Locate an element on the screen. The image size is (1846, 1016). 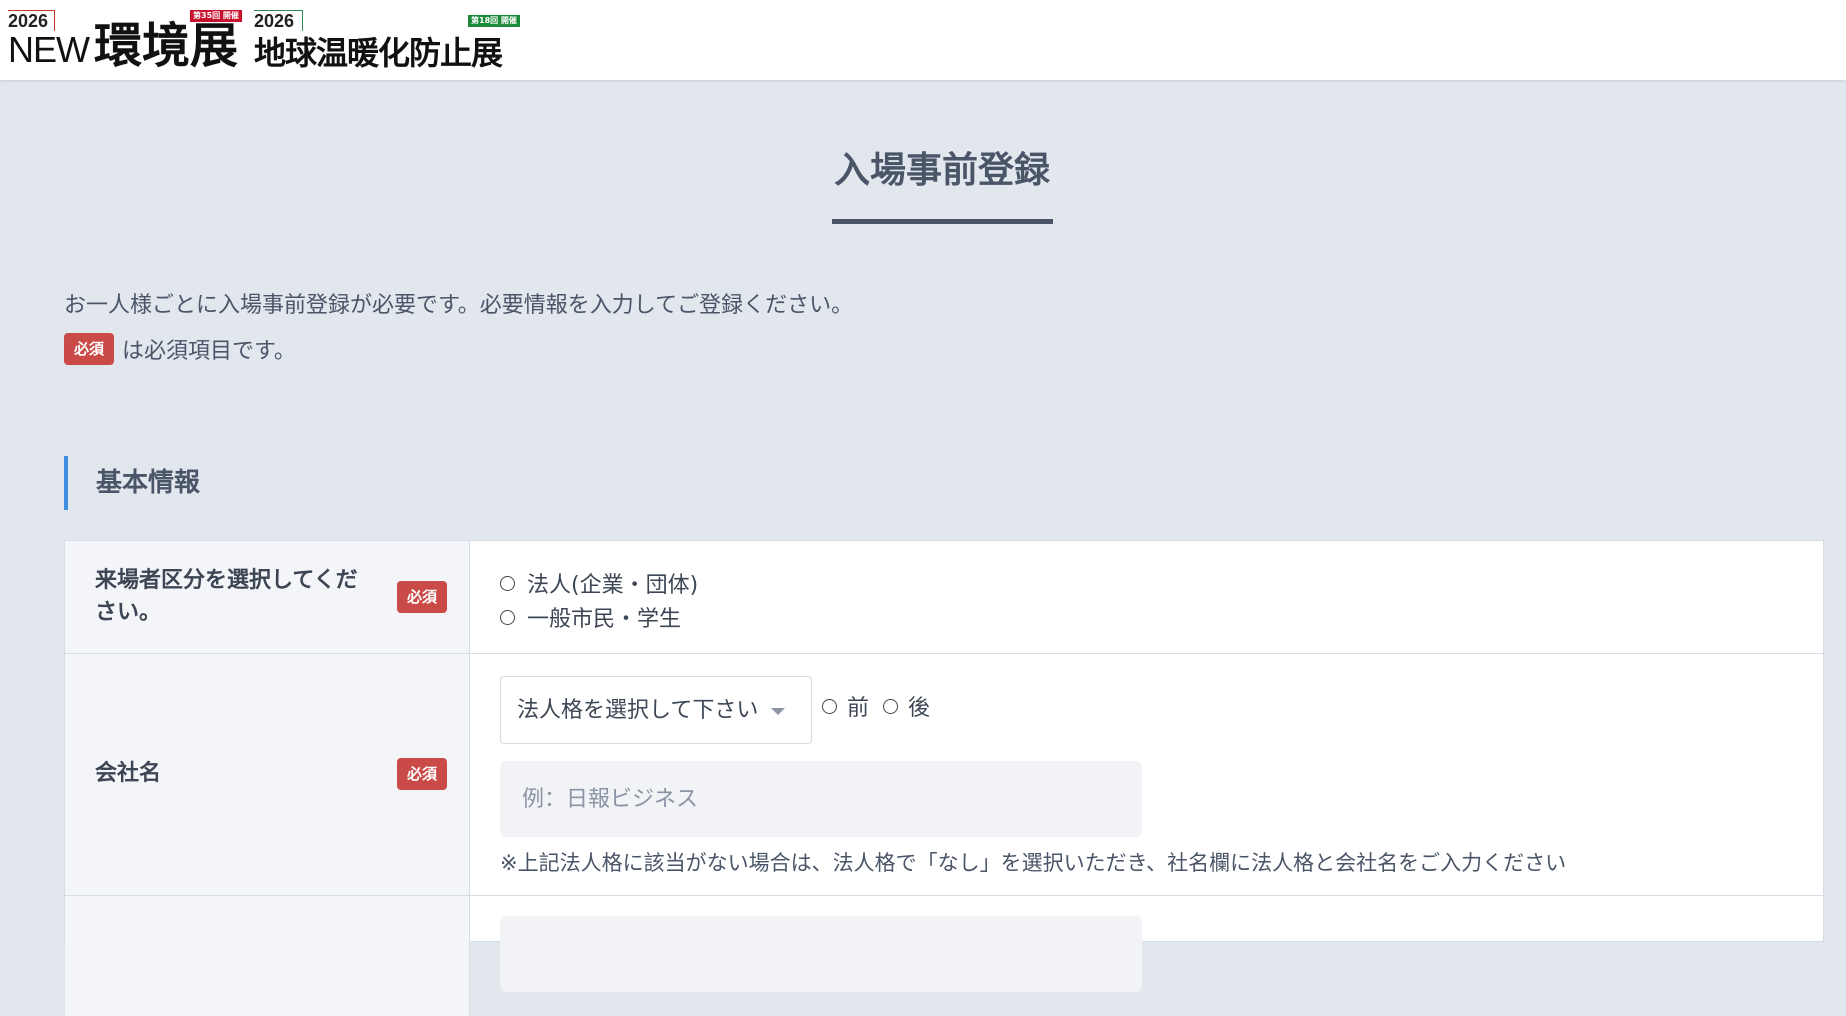
chevron-down-icon is located at coordinates (778, 711).